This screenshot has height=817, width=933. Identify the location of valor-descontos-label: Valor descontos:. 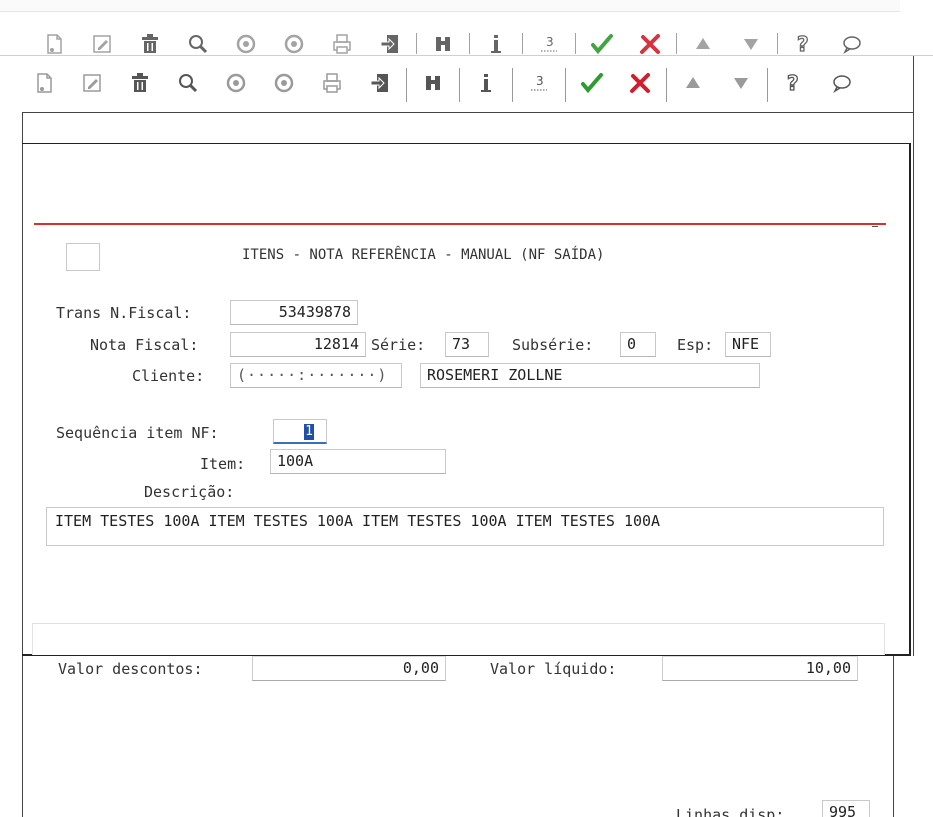
(130, 669).